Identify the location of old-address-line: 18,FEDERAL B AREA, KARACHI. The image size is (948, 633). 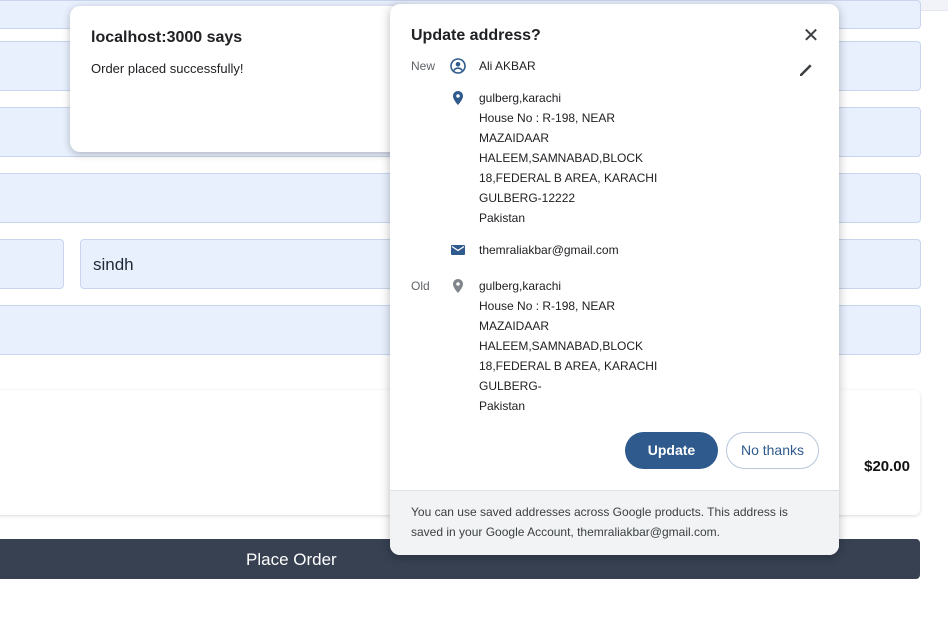
(568, 366).